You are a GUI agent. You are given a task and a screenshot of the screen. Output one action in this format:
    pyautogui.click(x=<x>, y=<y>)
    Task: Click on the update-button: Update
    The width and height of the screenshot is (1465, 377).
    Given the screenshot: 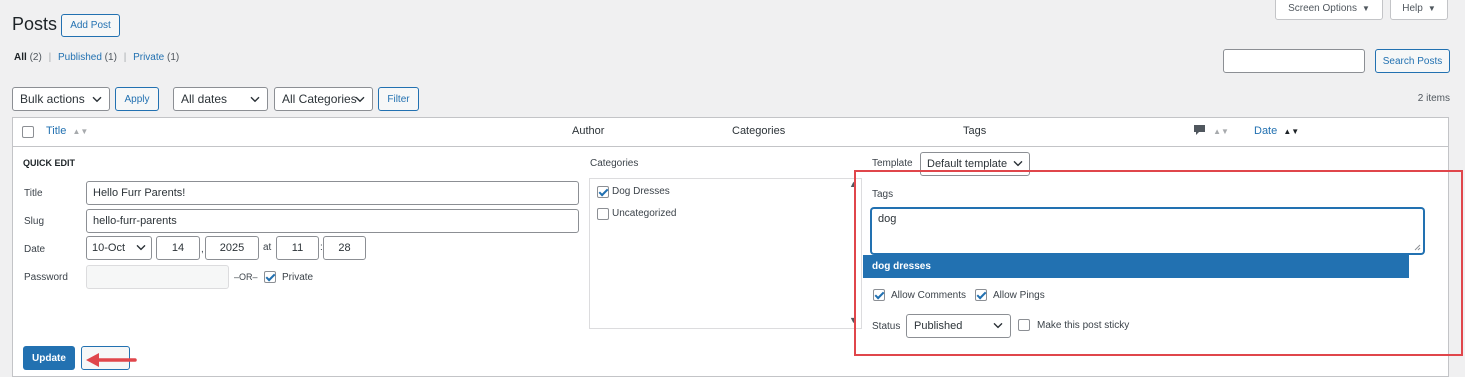 What is the action you would take?
    pyautogui.click(x=49, y=358)
    